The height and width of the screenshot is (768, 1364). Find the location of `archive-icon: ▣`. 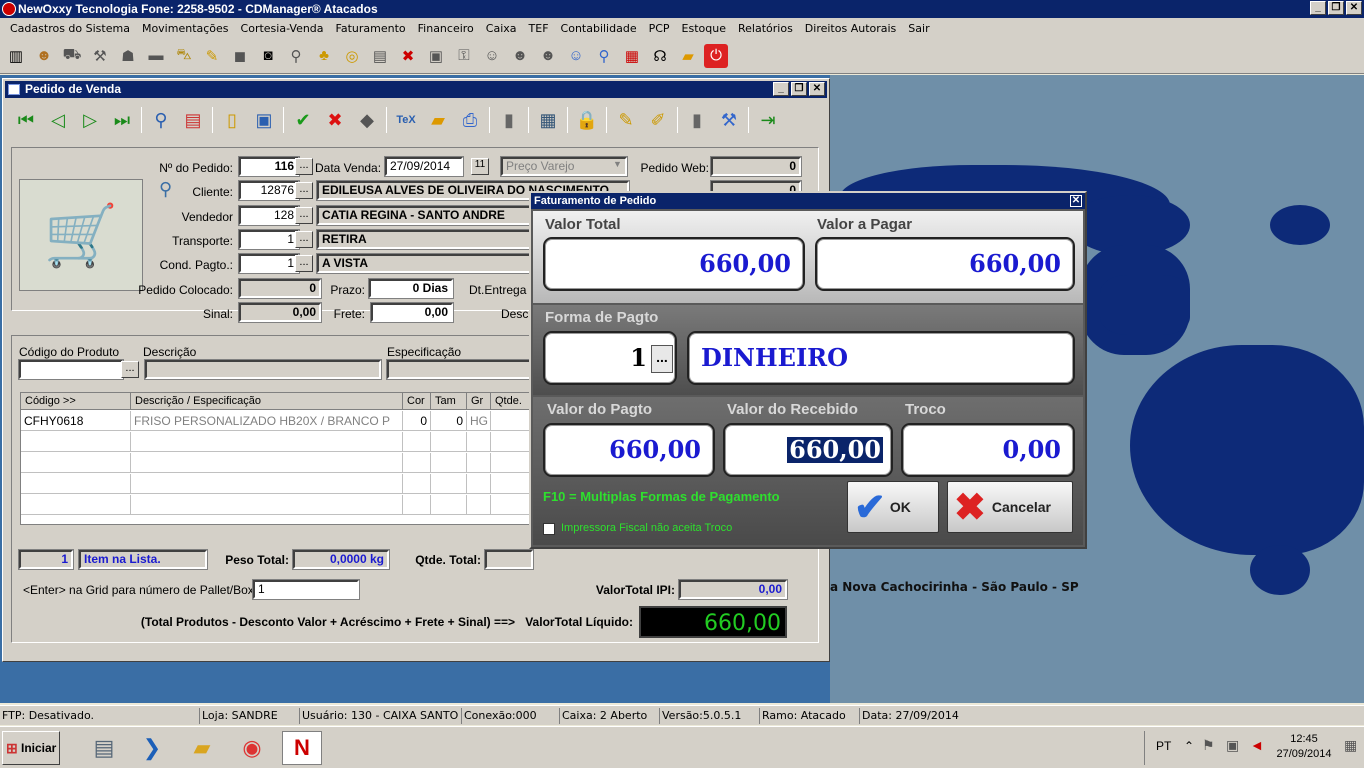

archive-icon: ▣ is located at coordinates (436, 56).